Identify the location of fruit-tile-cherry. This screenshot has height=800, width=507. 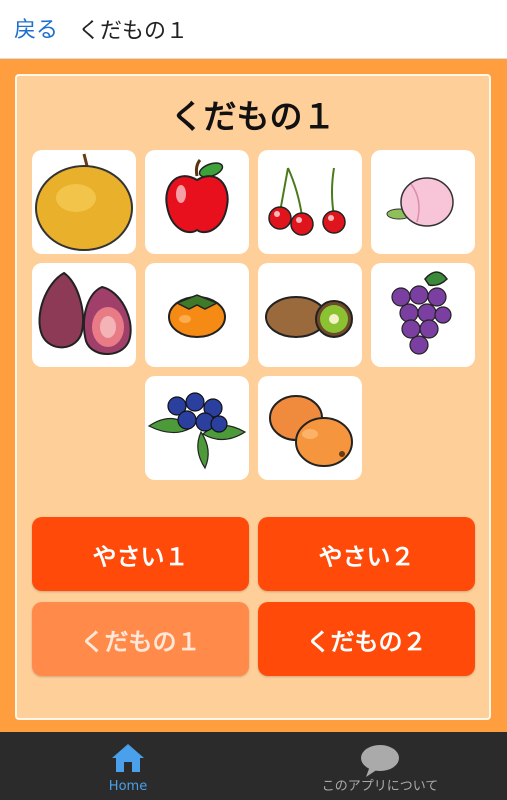
(310, 202).